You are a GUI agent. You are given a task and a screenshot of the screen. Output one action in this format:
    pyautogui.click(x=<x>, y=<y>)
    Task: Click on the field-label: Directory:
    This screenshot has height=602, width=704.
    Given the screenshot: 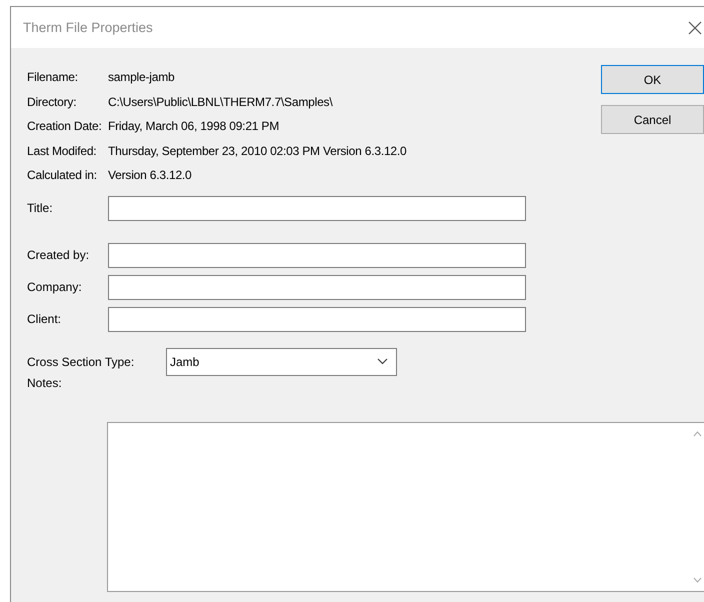 What is the action you would take?
    pyautogui.click(x=51, y=102)
    